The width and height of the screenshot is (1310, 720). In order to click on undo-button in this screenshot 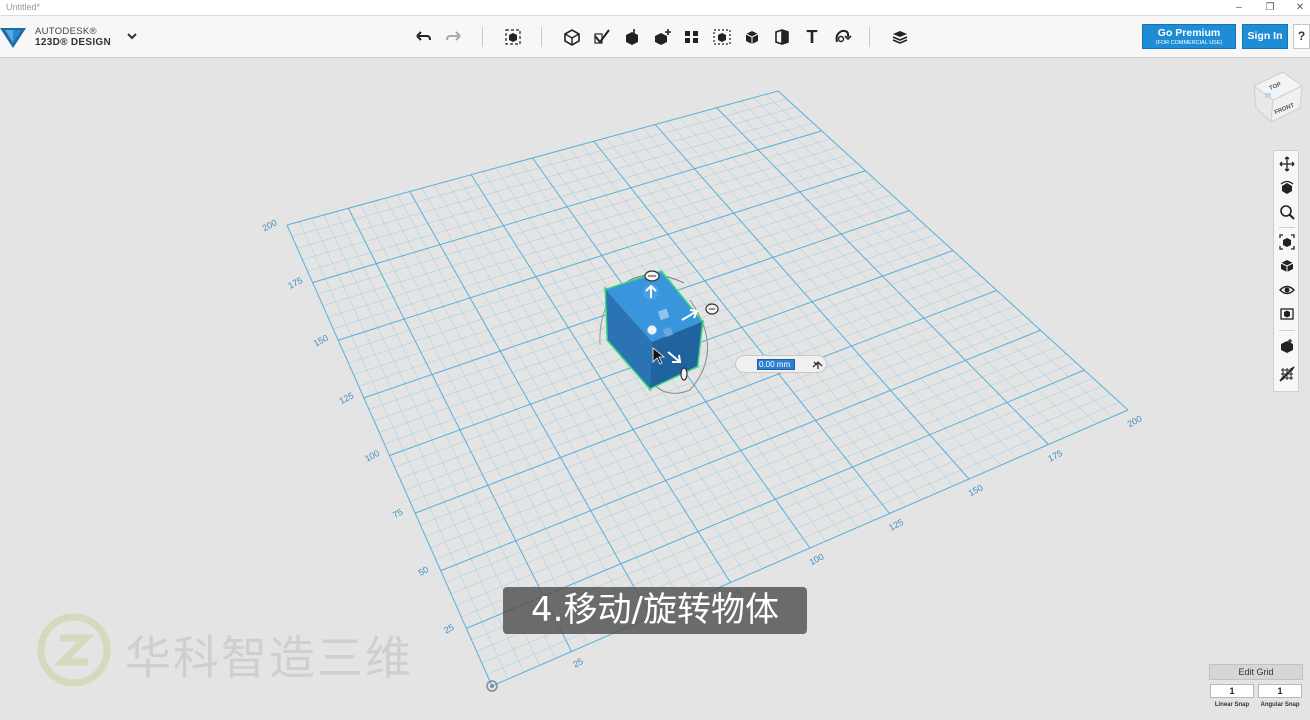, I will do `click(424, 37)`.